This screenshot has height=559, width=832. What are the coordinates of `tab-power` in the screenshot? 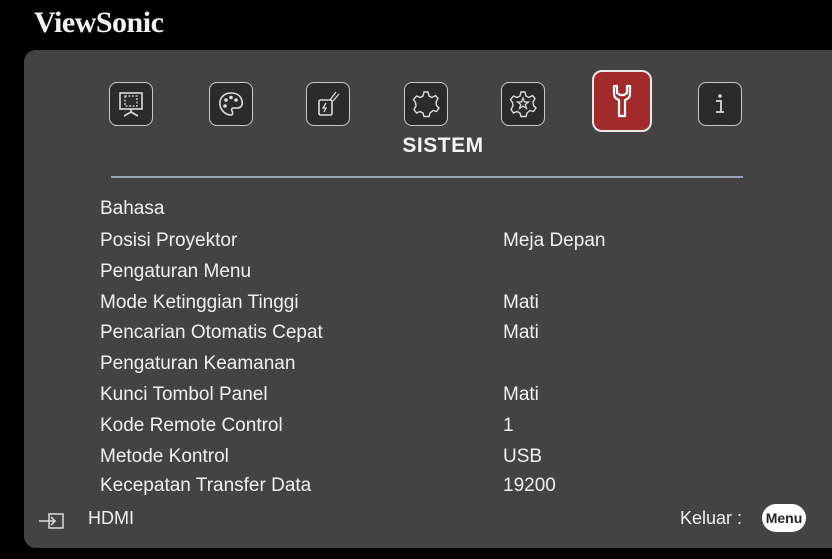 It's located at (328, 104).